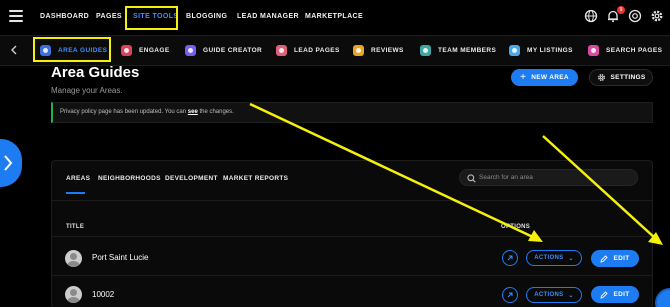 This screenshot has height=307, width=670. I want to click on search-pages-icon, so click(593, 50).